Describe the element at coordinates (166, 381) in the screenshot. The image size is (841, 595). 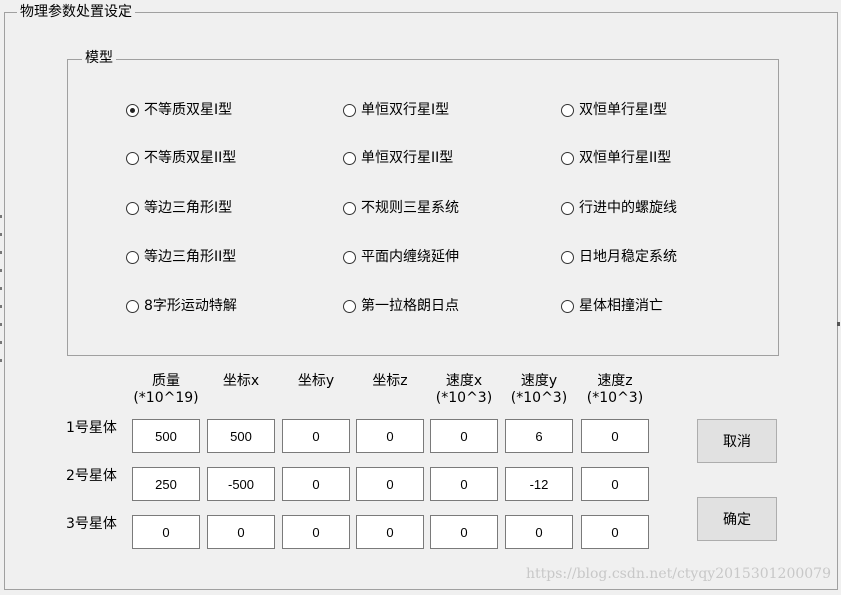
I see `column-header-title: 质量` at that location.